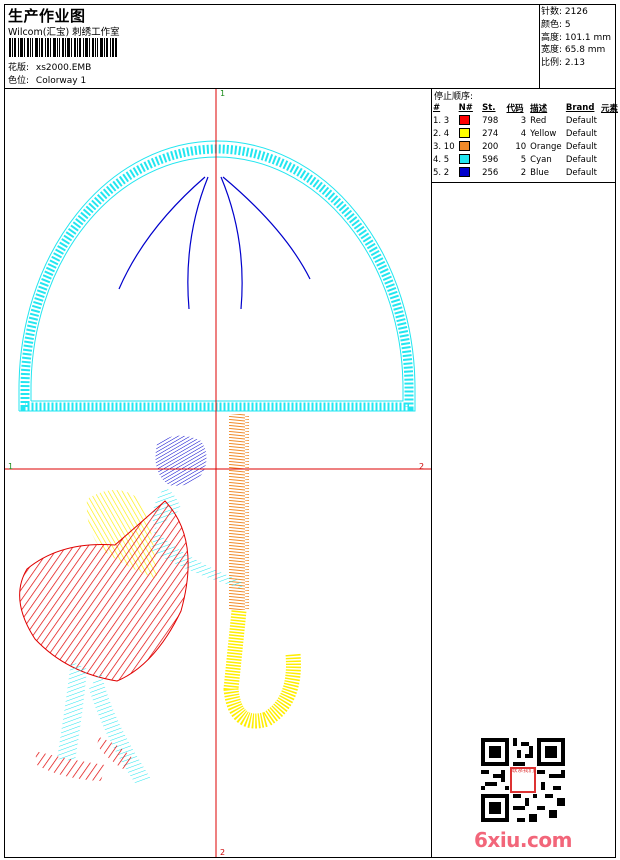  Describe the element at coordinates (522, 771) in the screenshot. I see `qr-stamp: 联系我们` at that location.